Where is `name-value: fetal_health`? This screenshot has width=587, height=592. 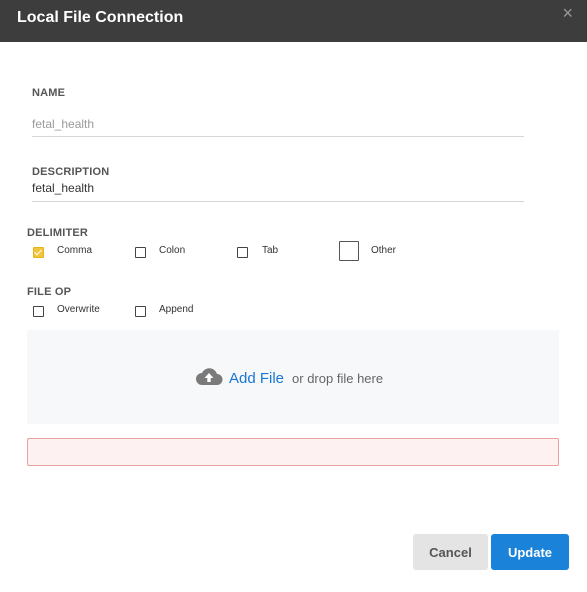 name-value: fetal_health is located at coordinates (63, 124).